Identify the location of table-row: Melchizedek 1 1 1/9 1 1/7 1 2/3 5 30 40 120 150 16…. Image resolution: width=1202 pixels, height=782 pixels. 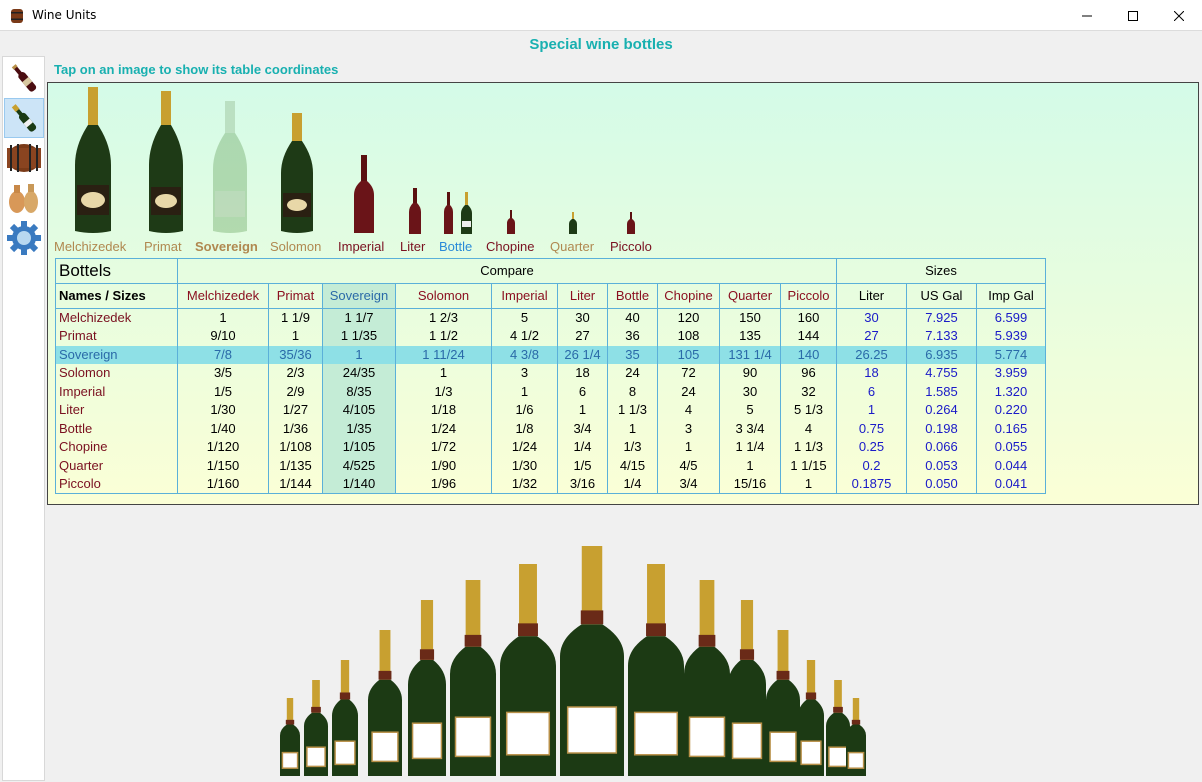
(550, 317).